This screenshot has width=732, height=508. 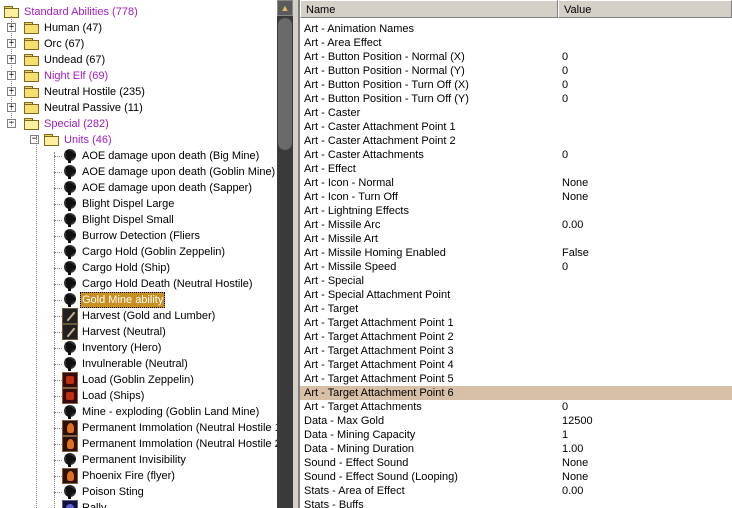 What do you see at coordinates (516, 393) in the screenshot?
I see `property-row: Art - Target Attachment Point 6` at bounding box center [516, 393].